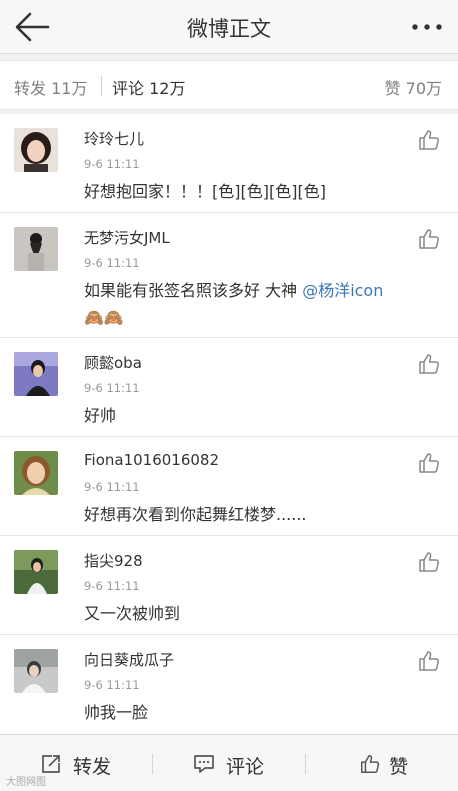 The image size is (458, 791). What do you see at coordinates (148, 87) in the screenshot?
I see `tab-comment: 评论 12万` at bounding box center [148, 87].